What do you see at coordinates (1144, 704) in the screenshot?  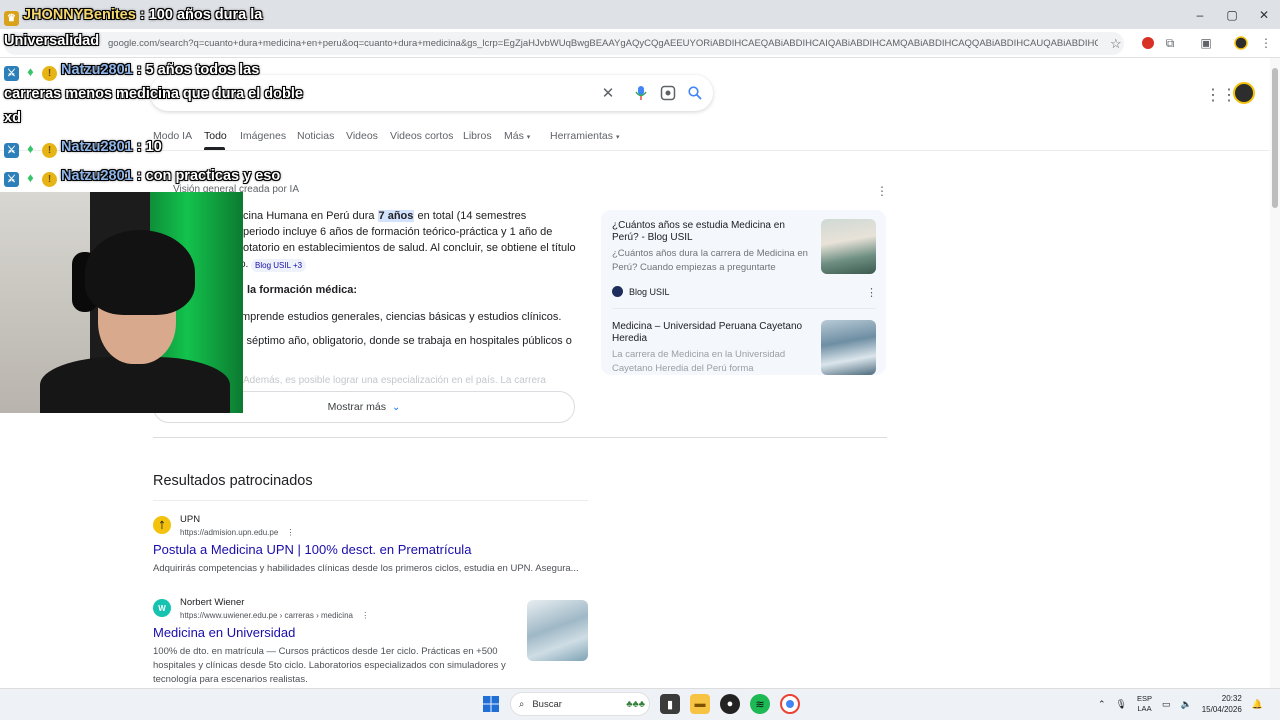 I see `language-indicator: ESP LAA` at bounding box center [1144, 704].